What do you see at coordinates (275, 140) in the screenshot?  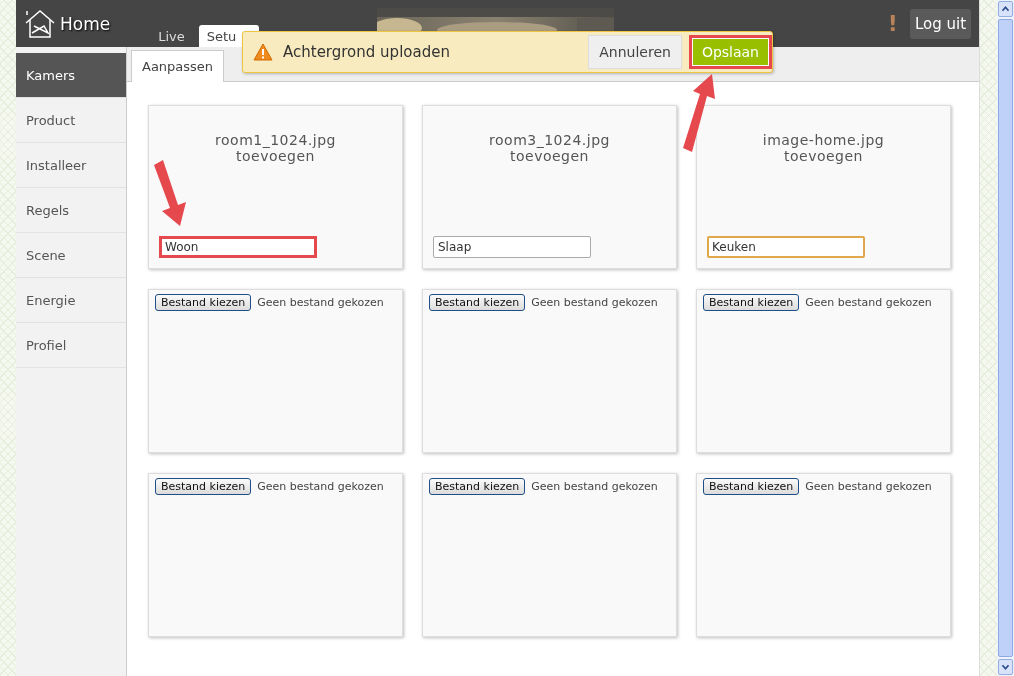 I see `file-name: room1_1024.jpg` at bounding box center [275, 140].